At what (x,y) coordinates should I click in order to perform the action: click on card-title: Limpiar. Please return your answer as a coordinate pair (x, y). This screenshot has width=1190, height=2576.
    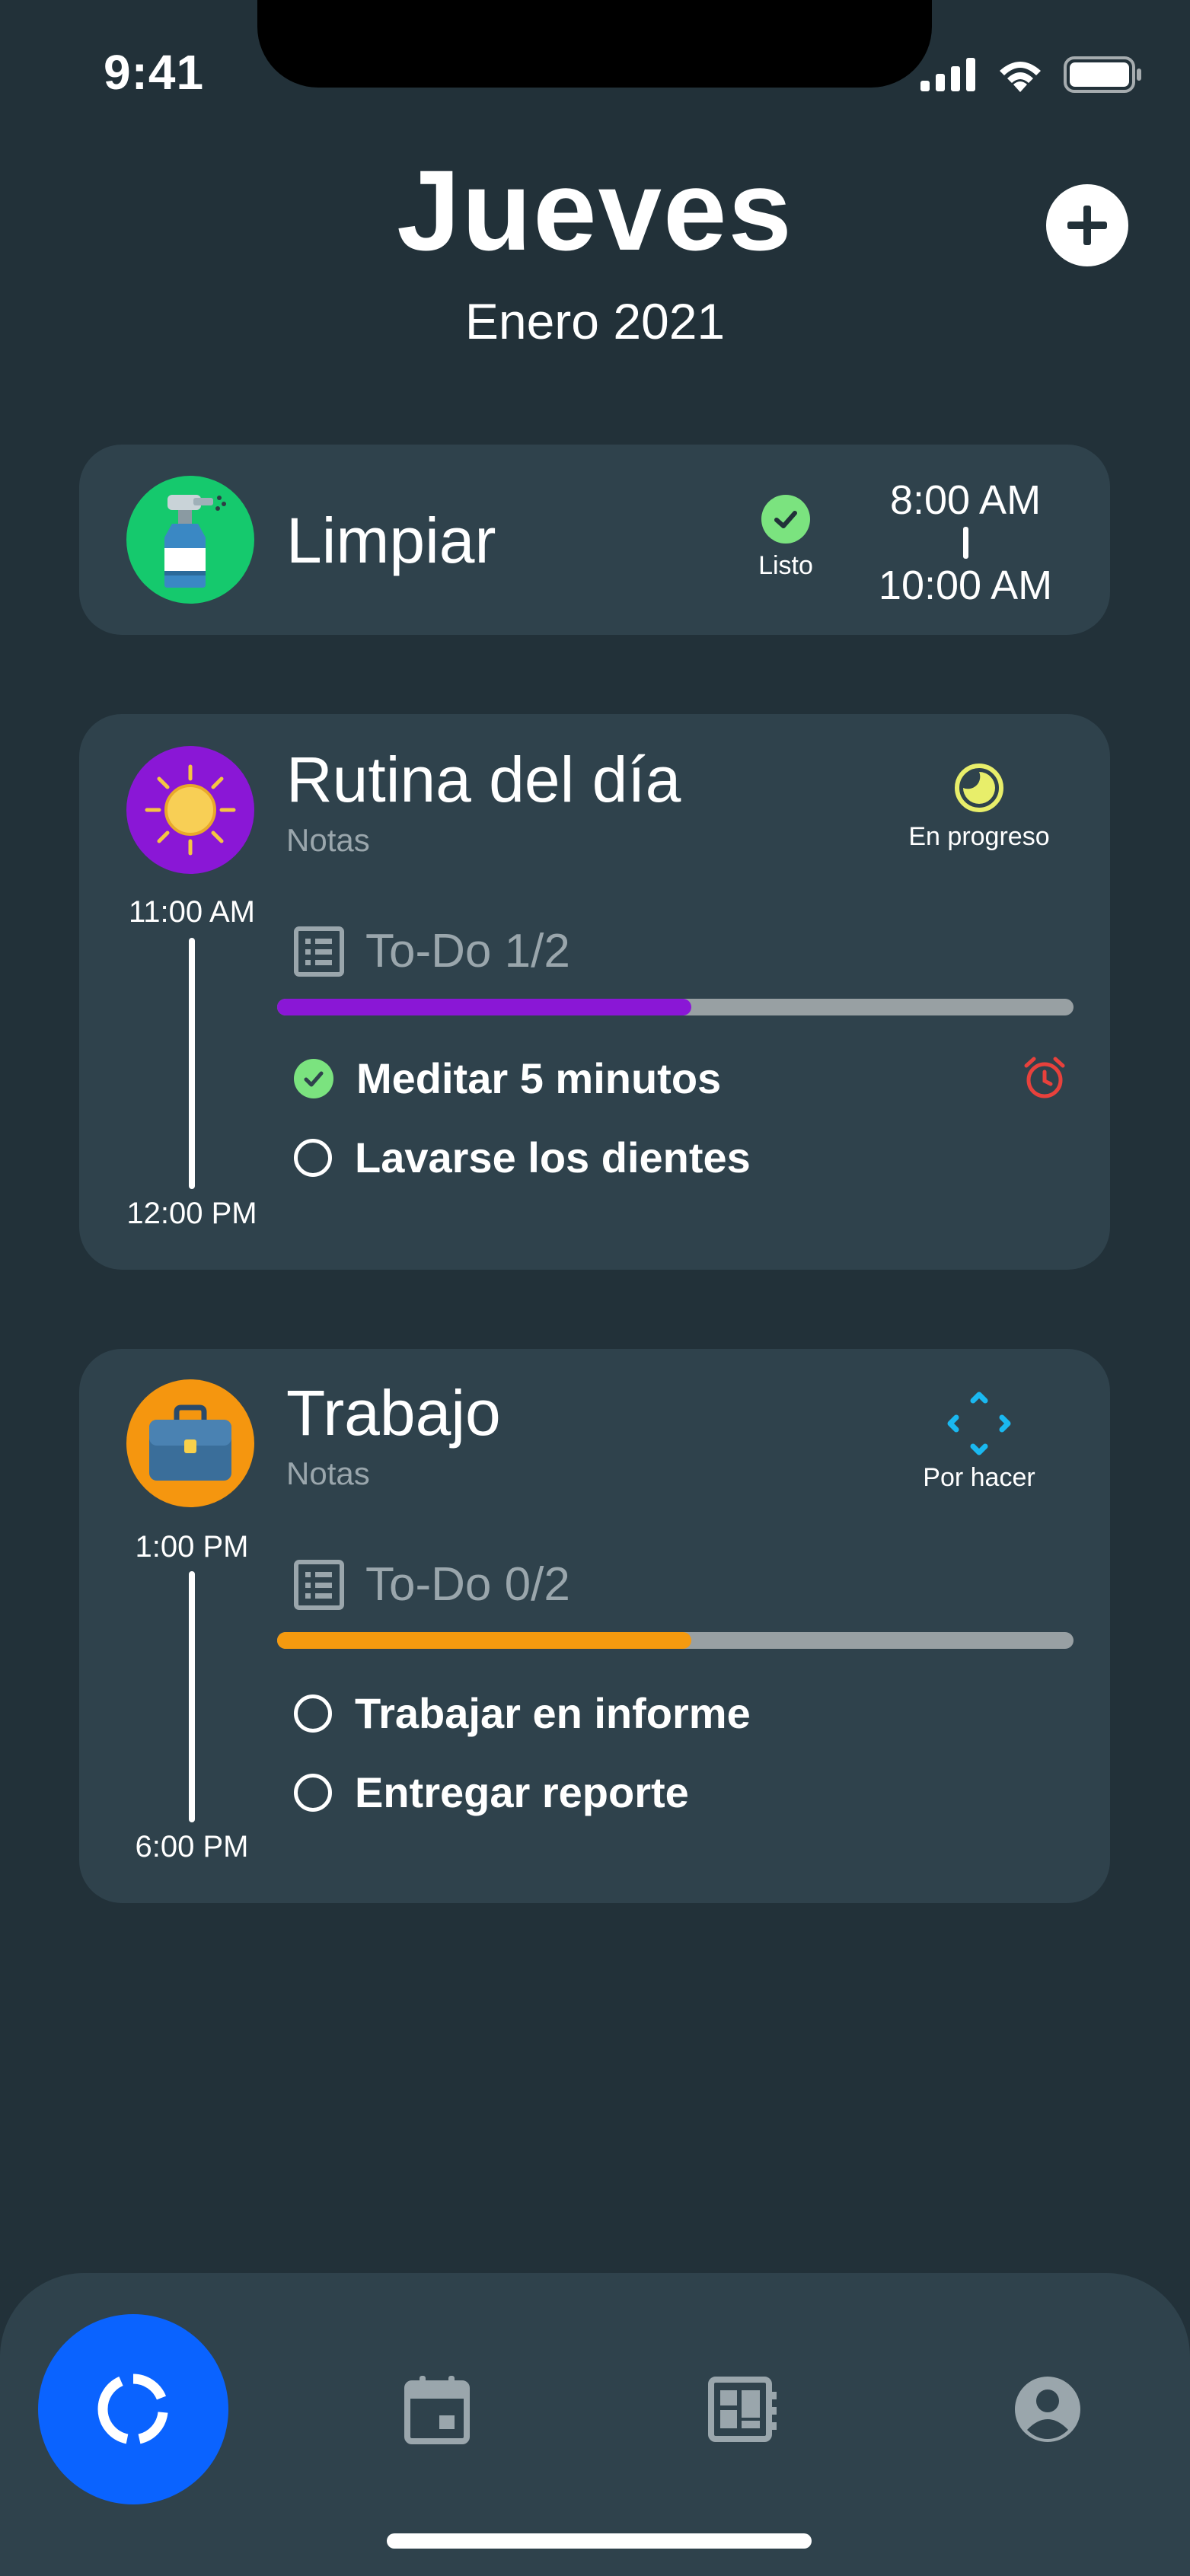
    Looking at the image, I should click on (391, 540).